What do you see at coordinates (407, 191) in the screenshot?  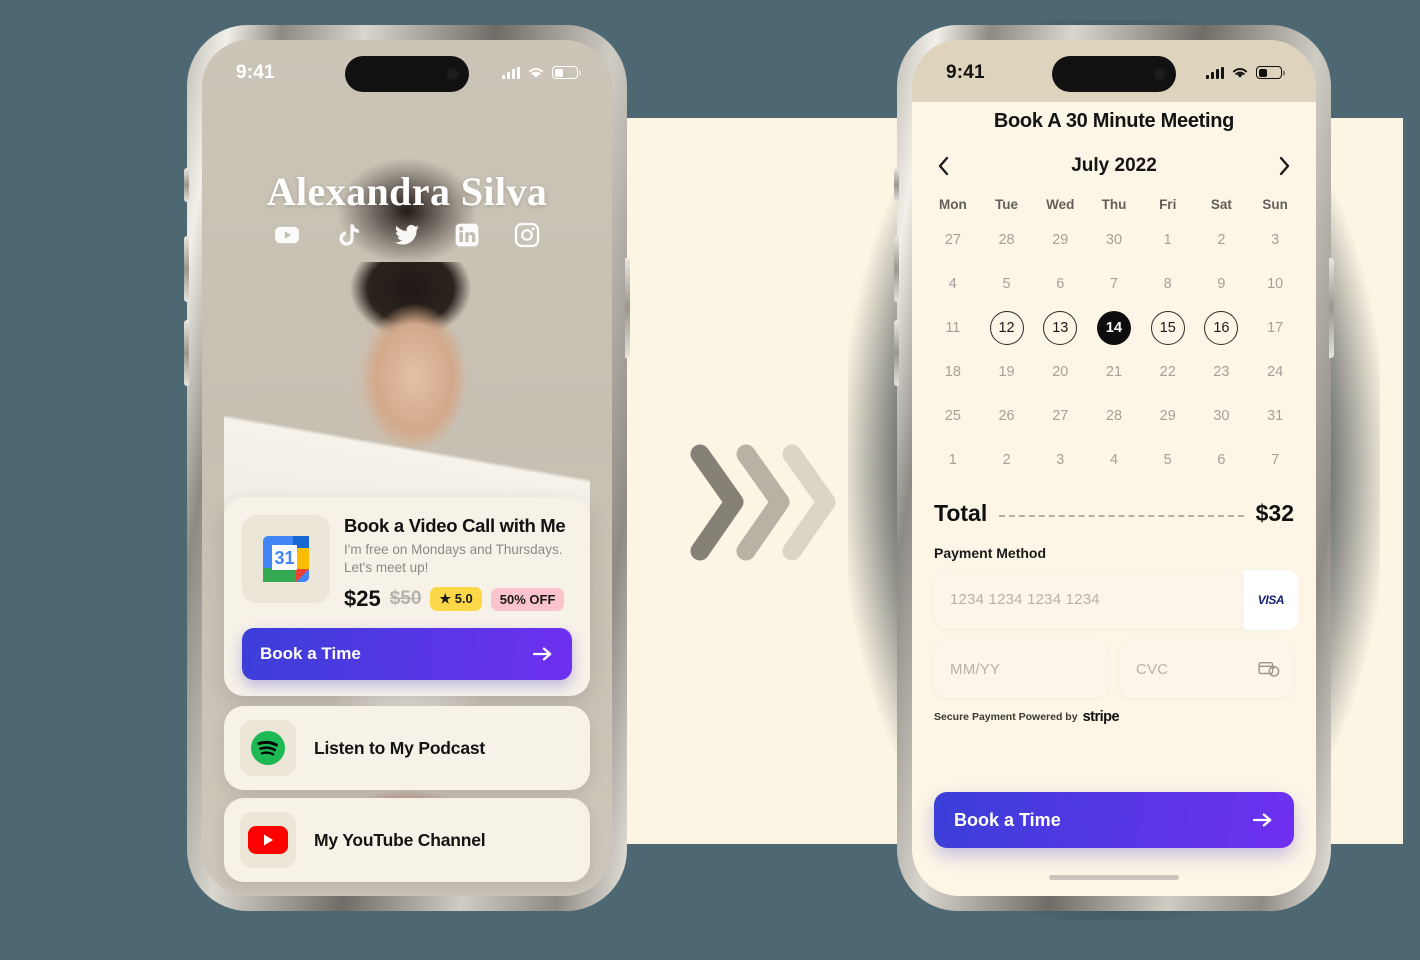 I see `page-title: Alexandra Silva` at bounding box center [407, 191].